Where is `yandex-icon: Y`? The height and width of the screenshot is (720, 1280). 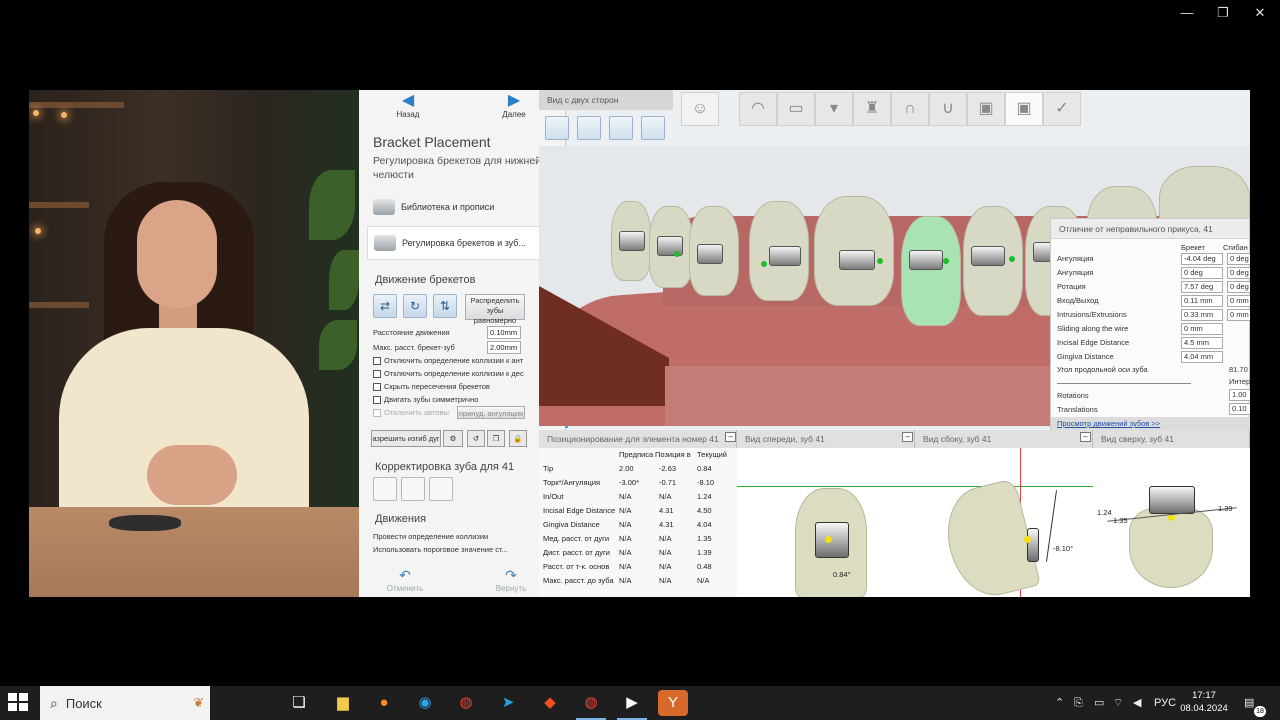
yandex-icon: Y is located at coordinates (673, 703).